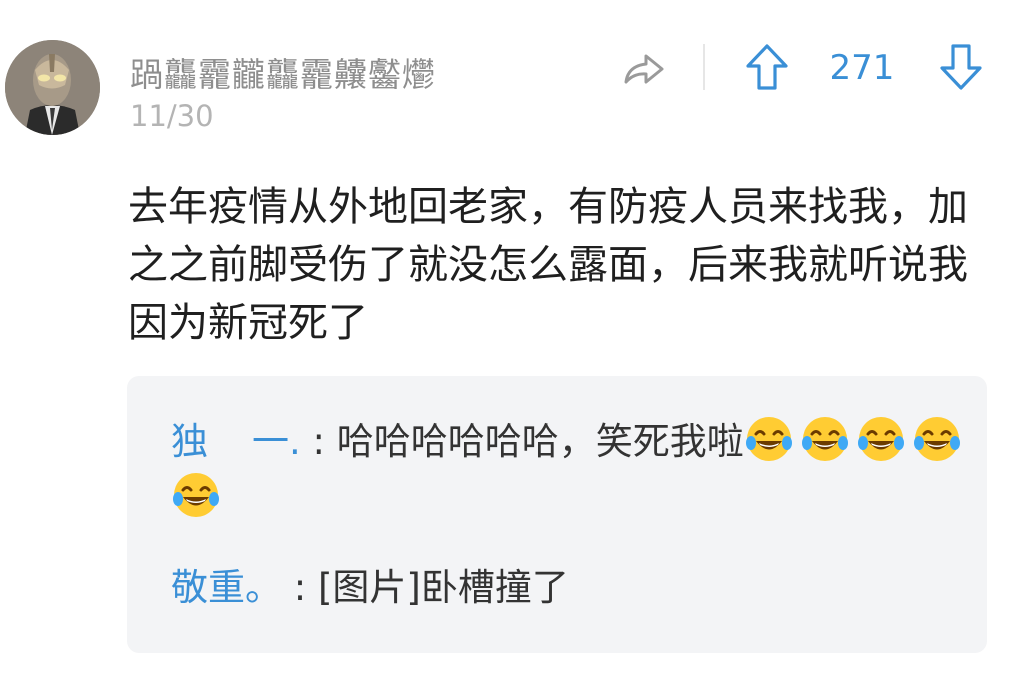 The image size is (1035, 681). What do you see at coordinates (571, 588) in the screenshot?
I see `reply-item: 敬重。 : [图片]卧槽撞了` at bounding box center [571, 588].